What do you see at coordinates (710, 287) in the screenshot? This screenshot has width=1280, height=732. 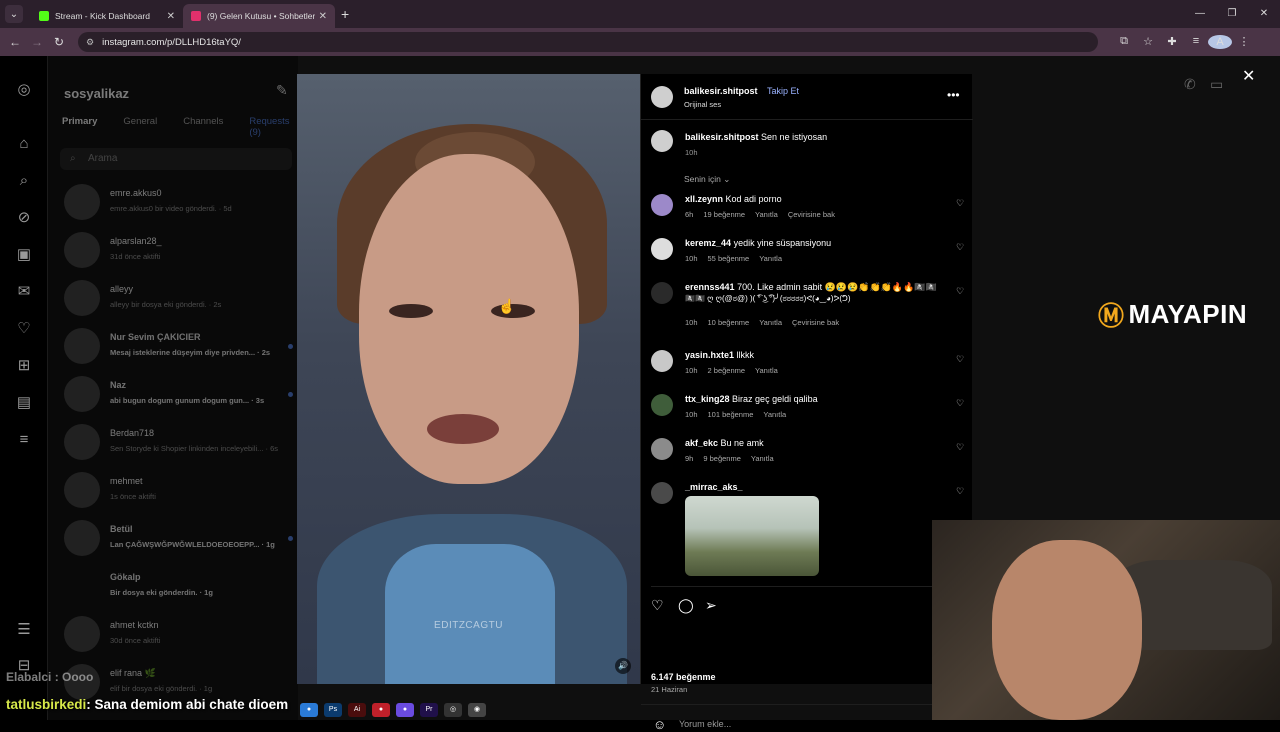 I see `comment-user: erennss441` at bounding box center [710, 287].